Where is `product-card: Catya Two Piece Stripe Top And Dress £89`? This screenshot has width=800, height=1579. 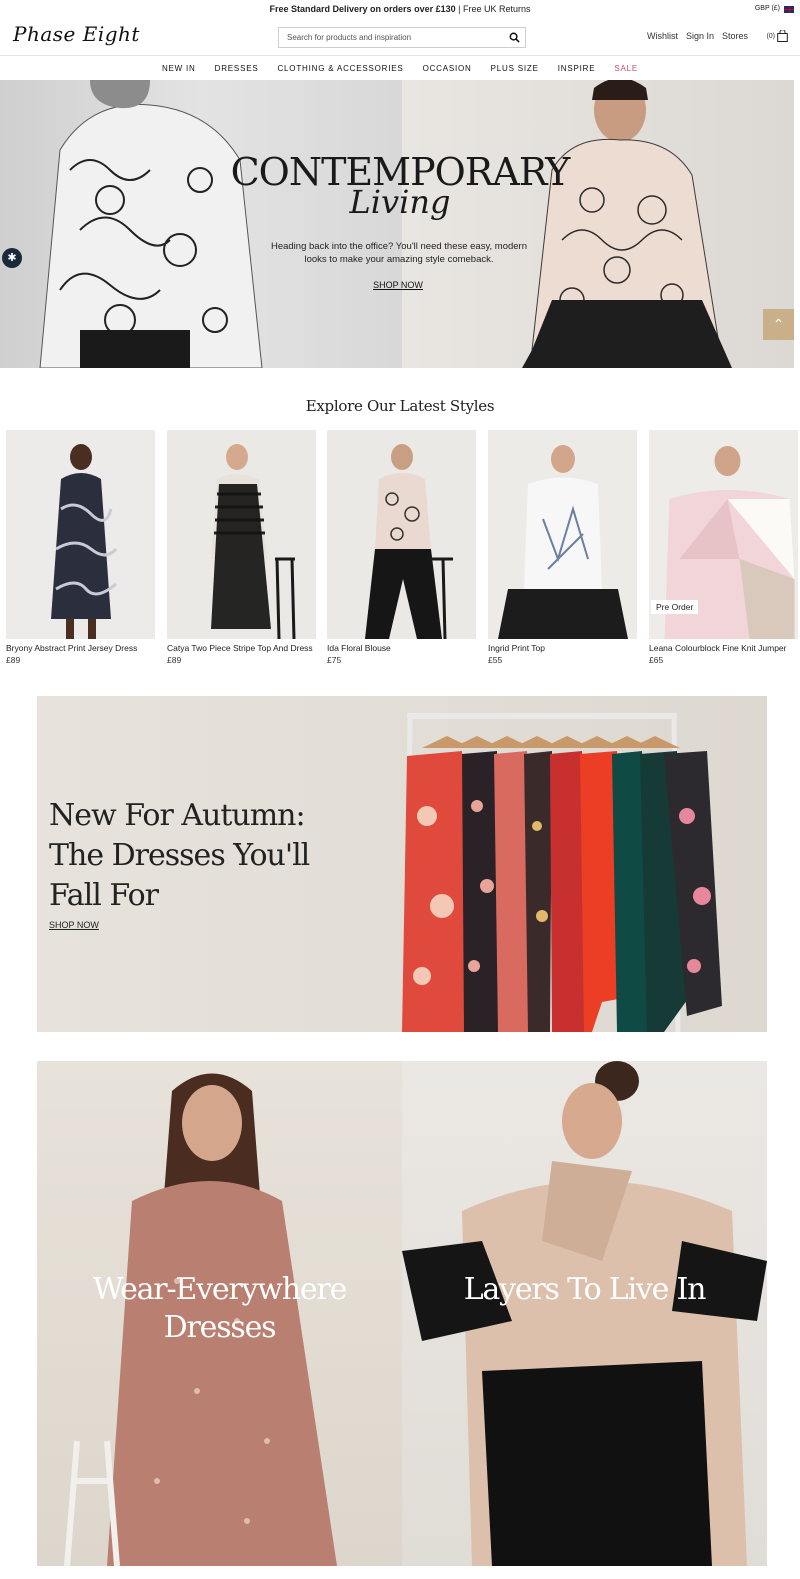 product-card: Catya Two Piece Stripe Top And Dress £89 is located at coordinates (241, 547).